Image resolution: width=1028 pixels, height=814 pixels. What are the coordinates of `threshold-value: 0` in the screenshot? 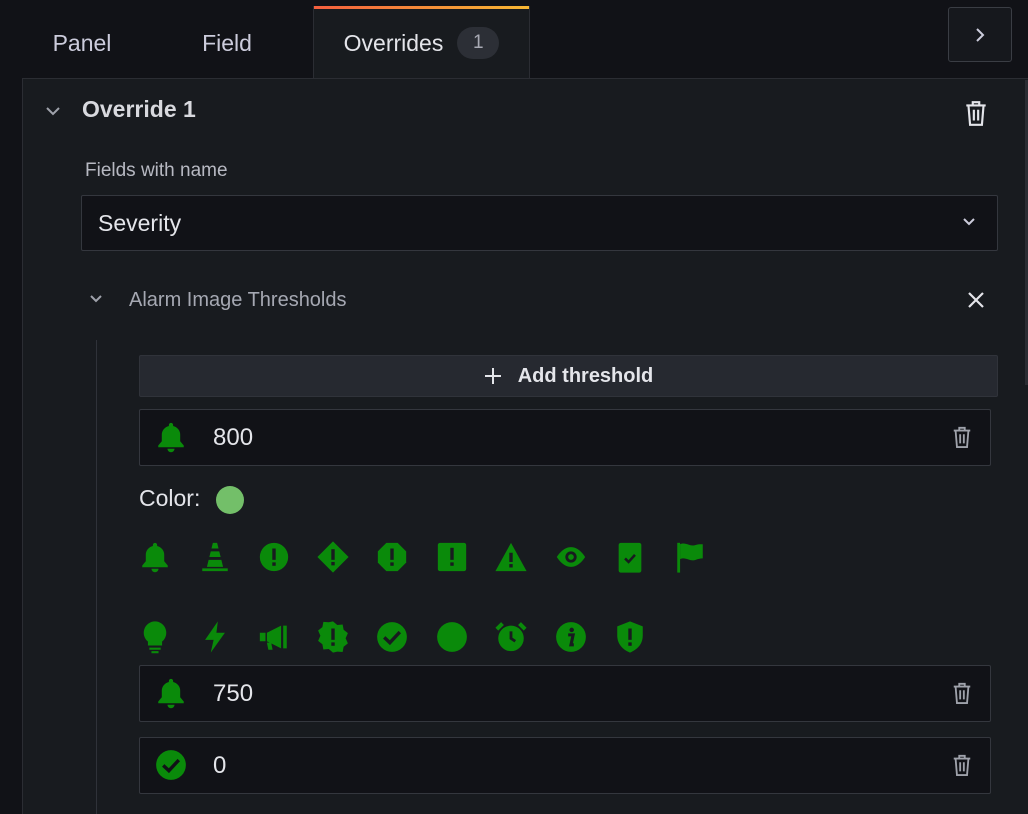 It's located at (219, 766).